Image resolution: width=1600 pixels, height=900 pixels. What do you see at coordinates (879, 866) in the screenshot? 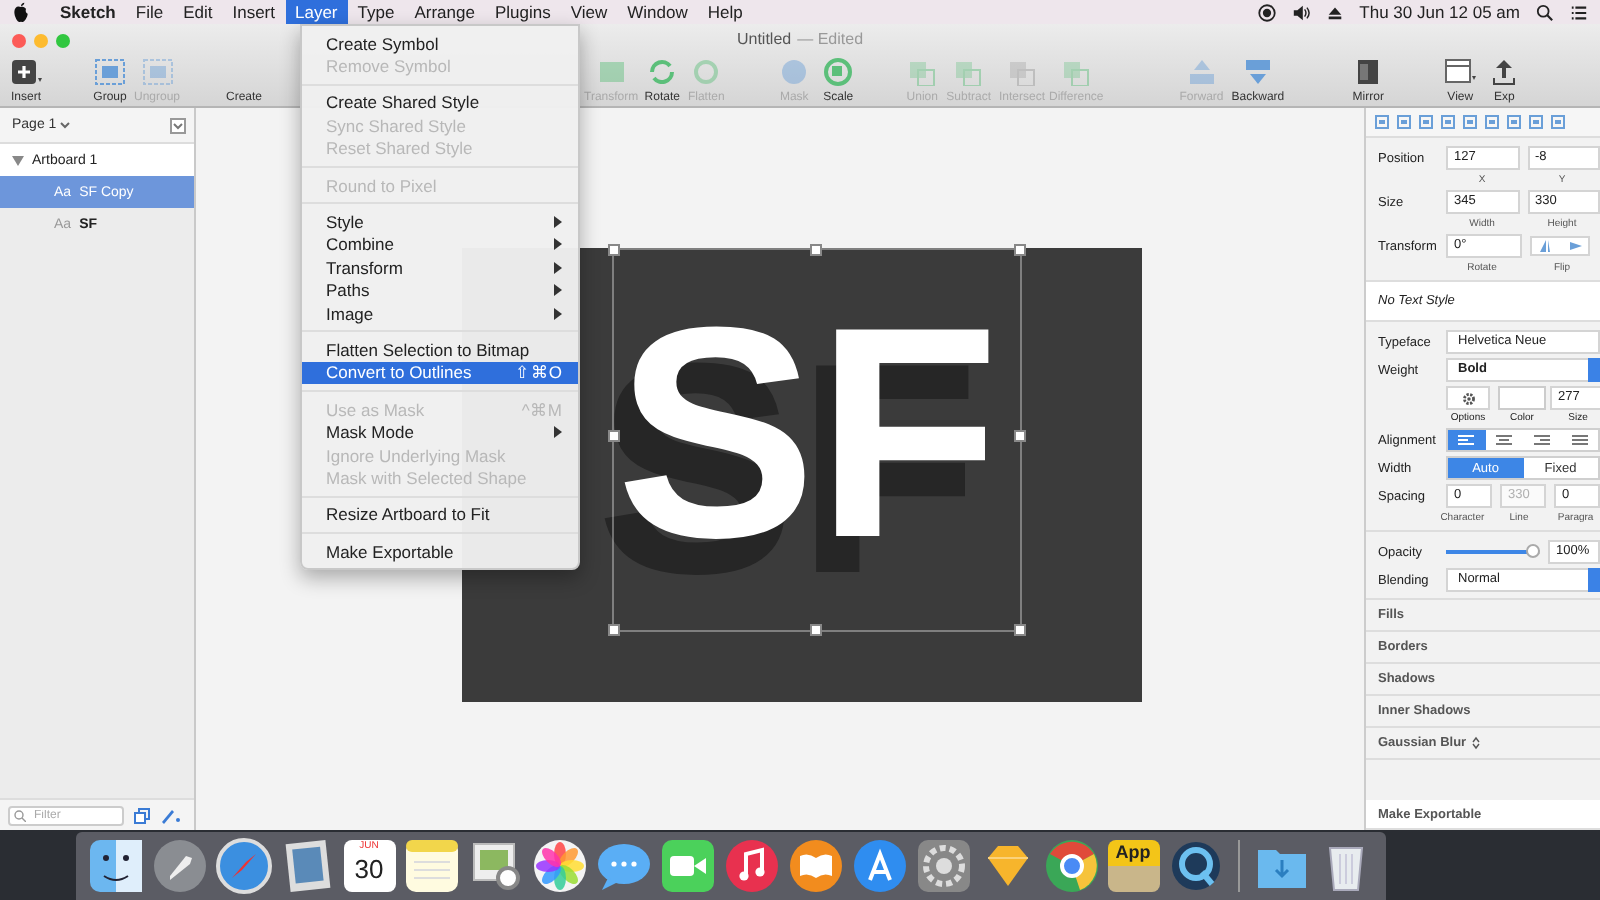
I see `letter-a-icon` at bounding box center [879, 866].